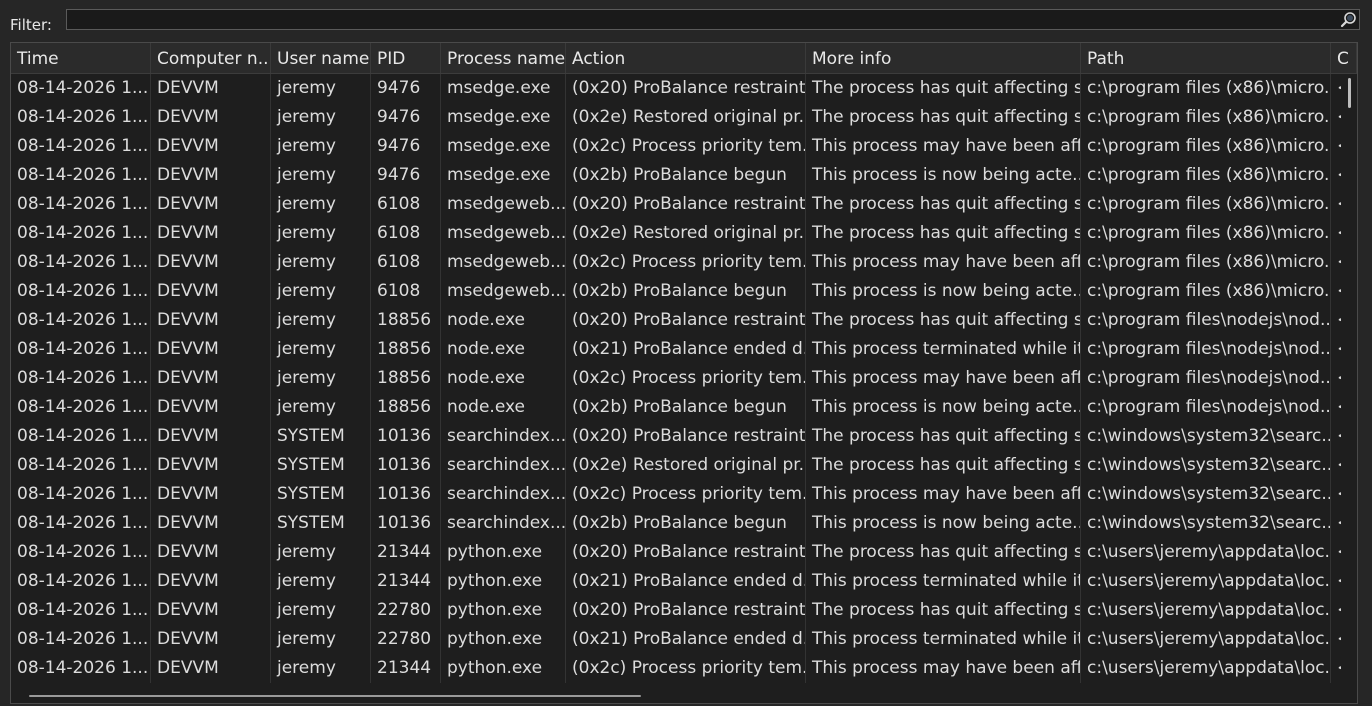 The image size is (1372, 706). What do you see at coordinates (1344, 58) in the screenshot?
I see `column-header-truncated: C` at bounding box center [1344, 58].